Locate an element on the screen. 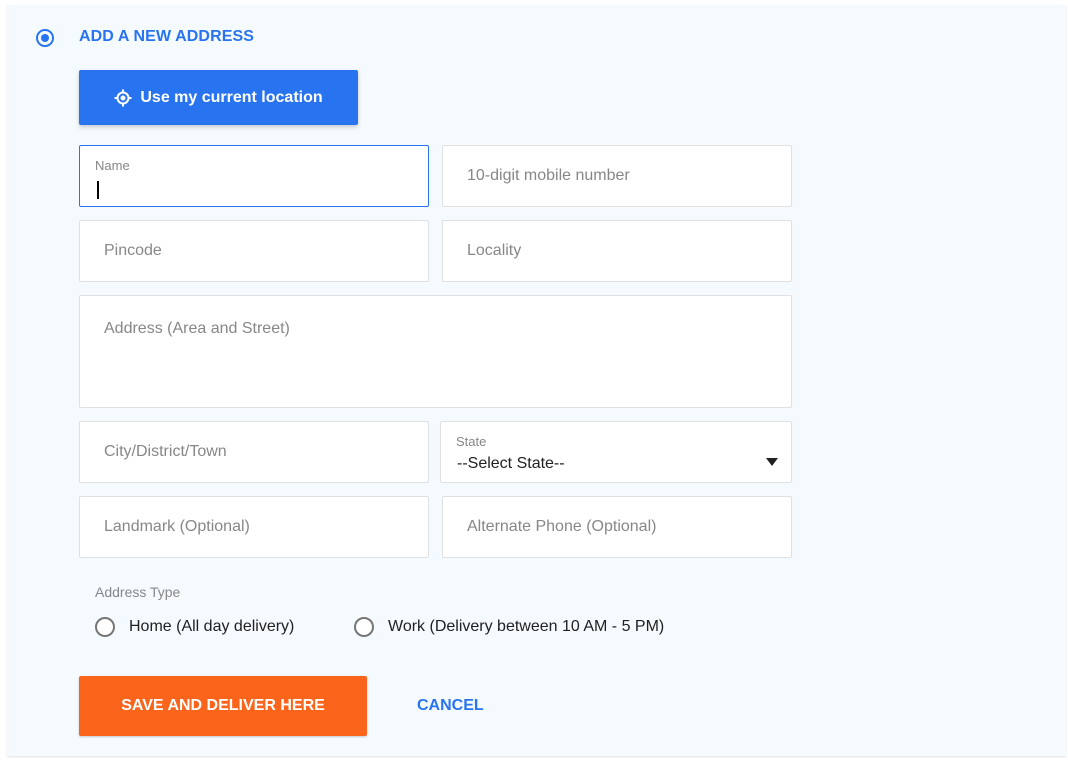 The height and width of the screenshot is (764, 1068). locality-placeholder: Locality is located at coordinates (494, 250).